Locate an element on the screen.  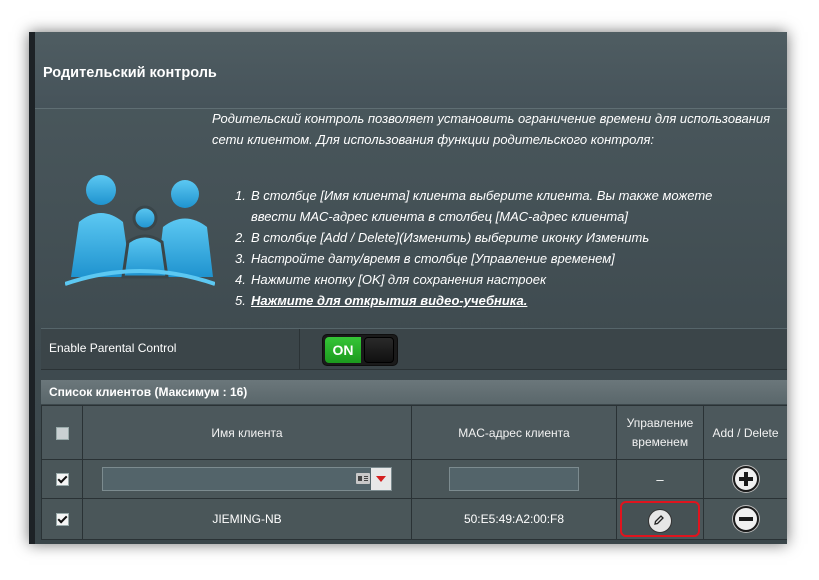
title-bar: Родительский контроль is located at coordinates (411, 70).